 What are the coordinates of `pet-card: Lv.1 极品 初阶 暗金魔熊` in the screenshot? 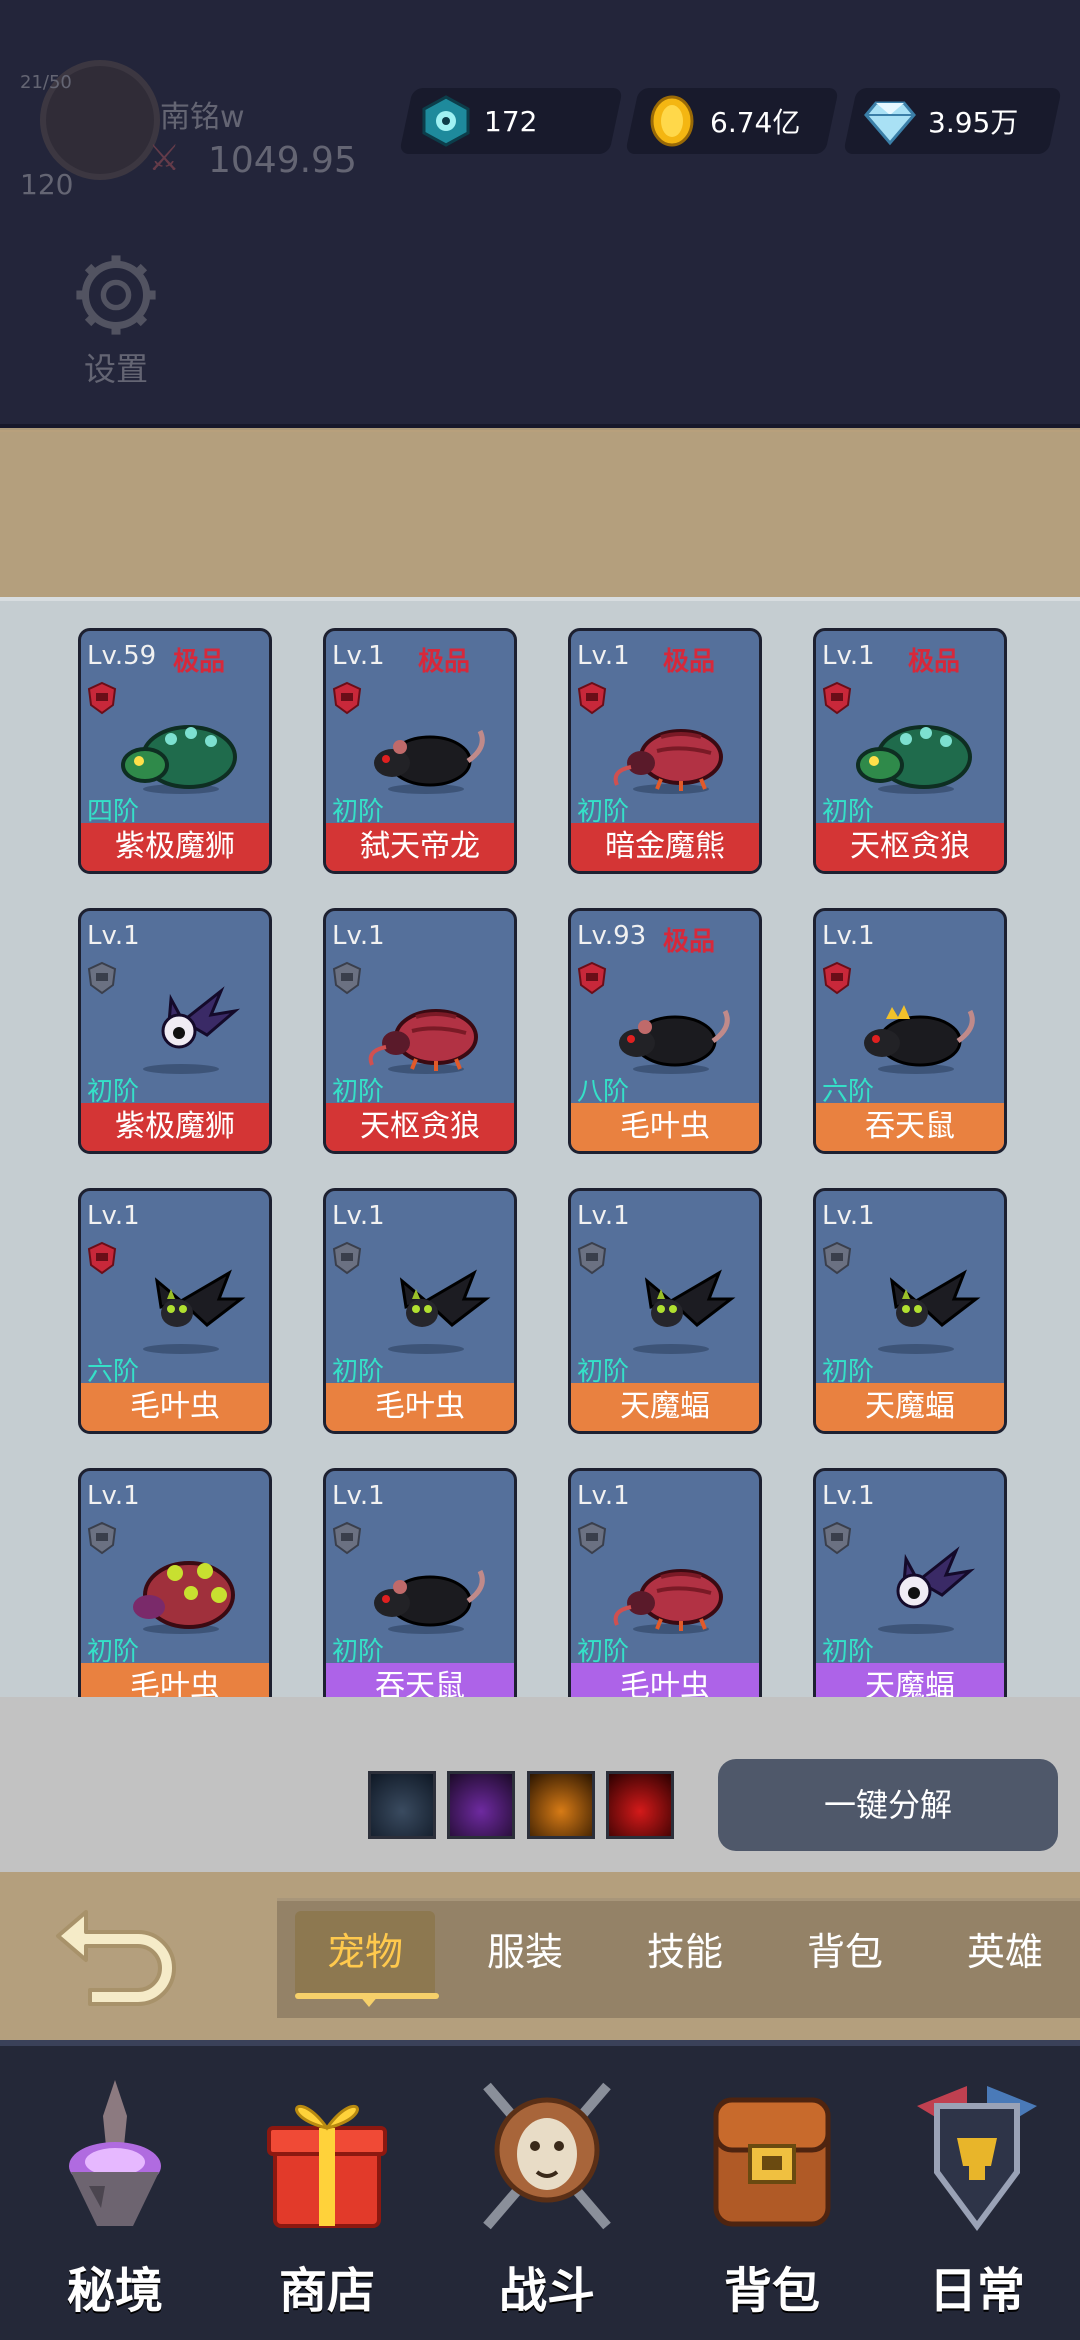 It's located at (665, 751).